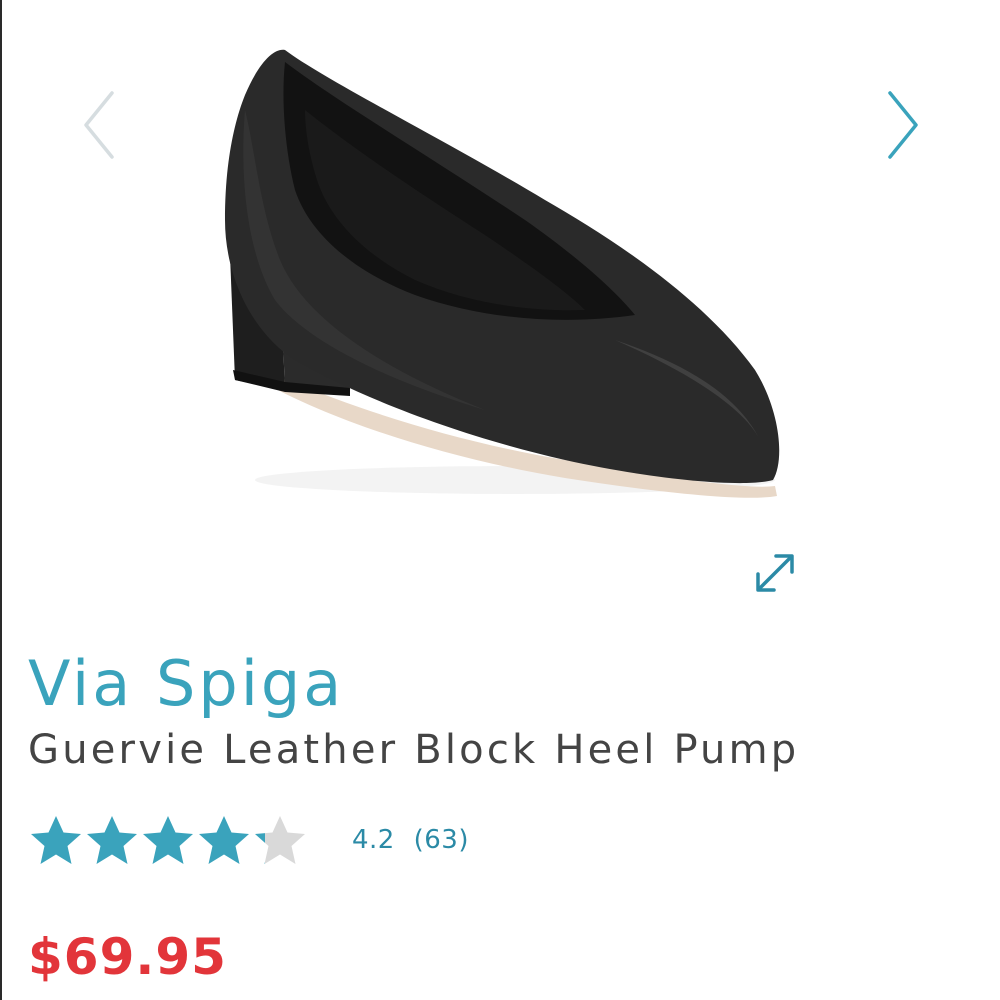 This screenshot has height=1000, width=1000. What do you see at coordinates (186, 683) in the screenshot?
I see `brand-name: Via Spiga` at bounding box center [186, 683].